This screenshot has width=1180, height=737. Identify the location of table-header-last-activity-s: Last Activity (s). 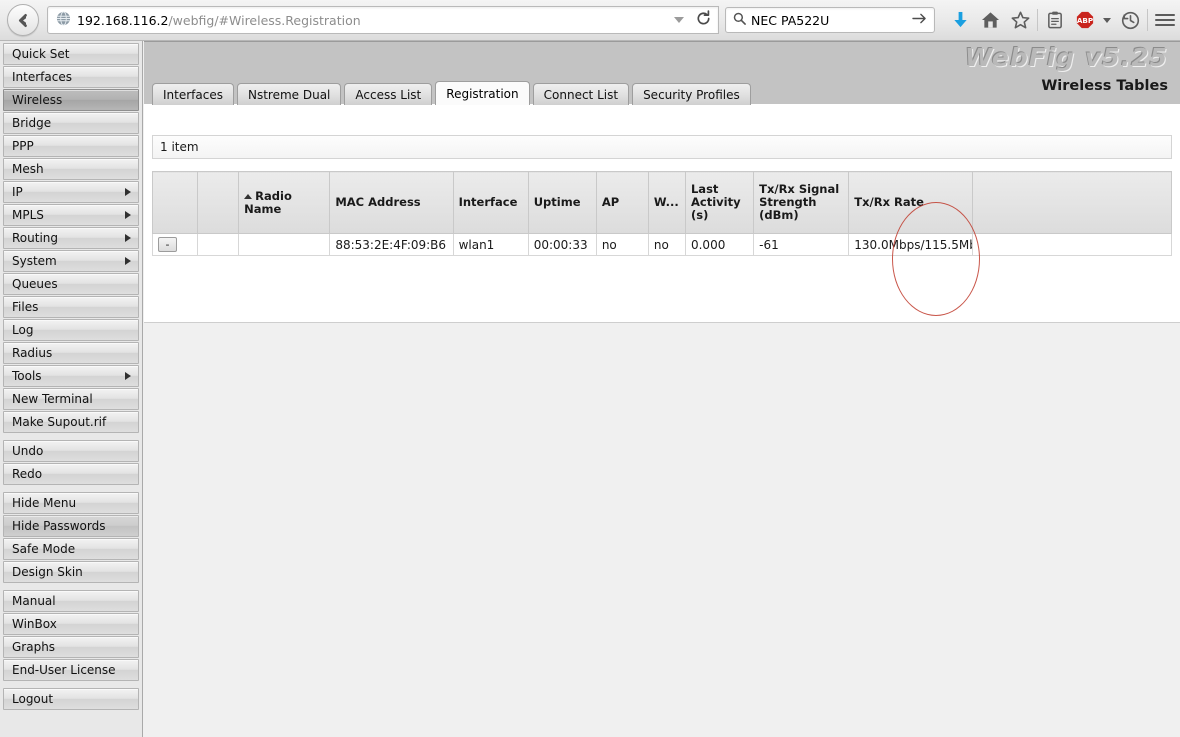
(719, 202).